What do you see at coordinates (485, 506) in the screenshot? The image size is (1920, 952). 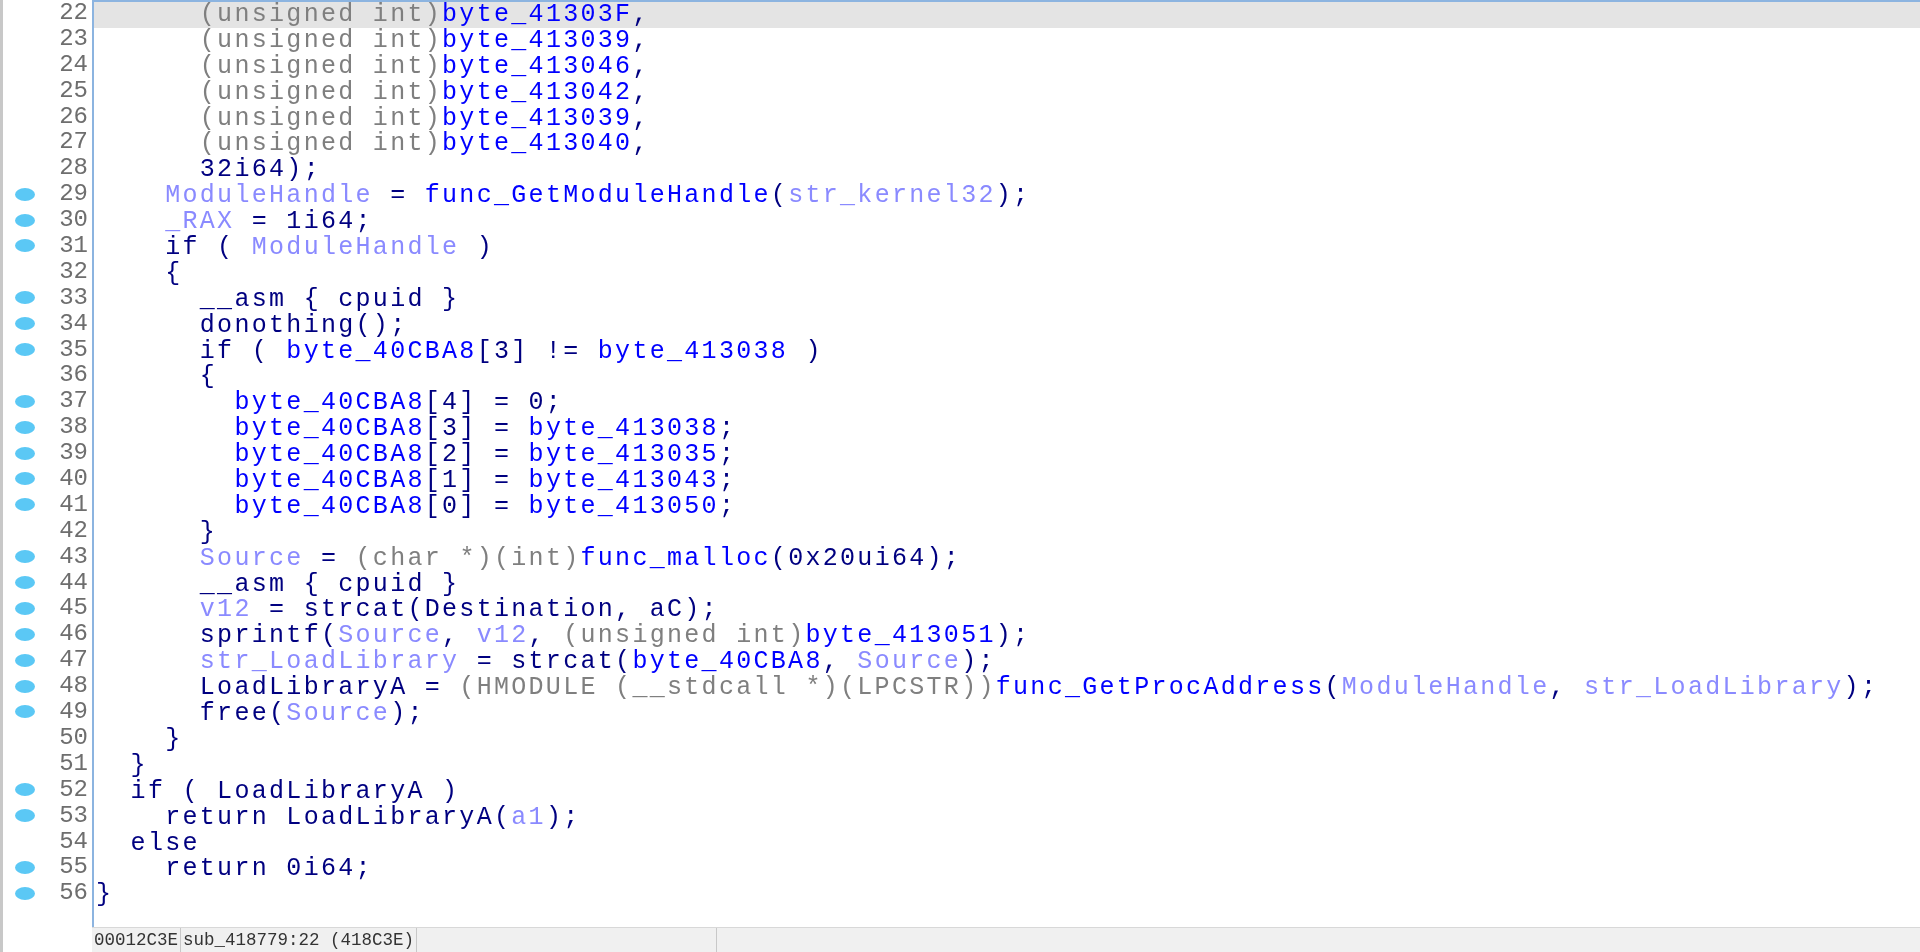 I see `code-line: byte_40CBA8[0] = byte_413050;` at bounding box center [485, 506].